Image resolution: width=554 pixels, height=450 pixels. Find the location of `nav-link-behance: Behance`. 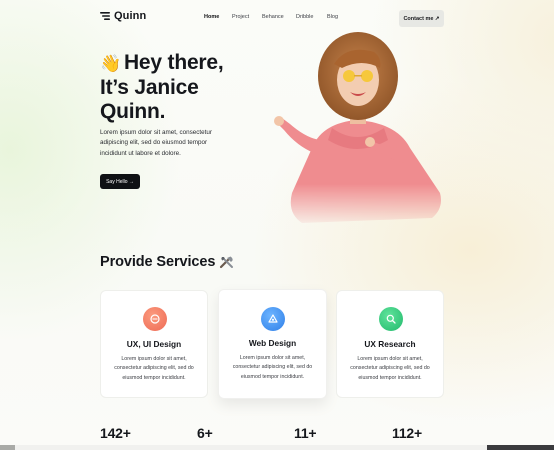

nav-link-behance: Behance is located at coordinates (279, 17).